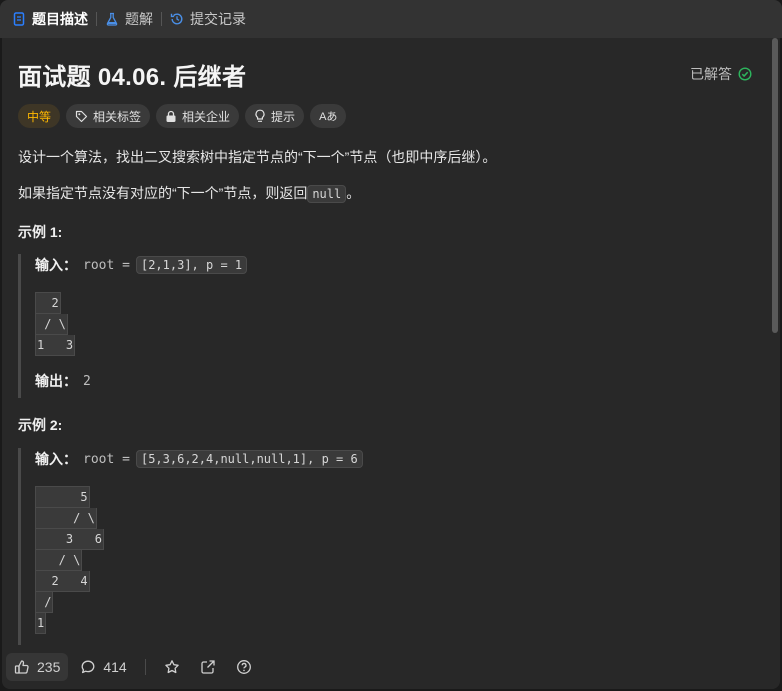  Describe the element at coordinates (283, 116) in the screenshot. I see `hint-label: 提示` at that location.